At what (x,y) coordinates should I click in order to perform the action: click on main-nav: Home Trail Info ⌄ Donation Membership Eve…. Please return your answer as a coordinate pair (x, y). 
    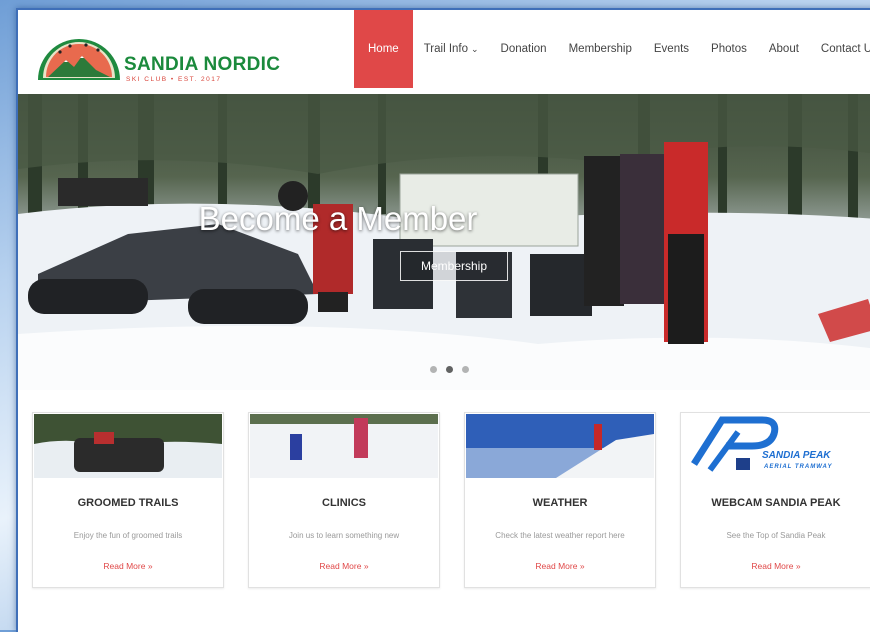
    Looking at the image, I should click on (612, 49).